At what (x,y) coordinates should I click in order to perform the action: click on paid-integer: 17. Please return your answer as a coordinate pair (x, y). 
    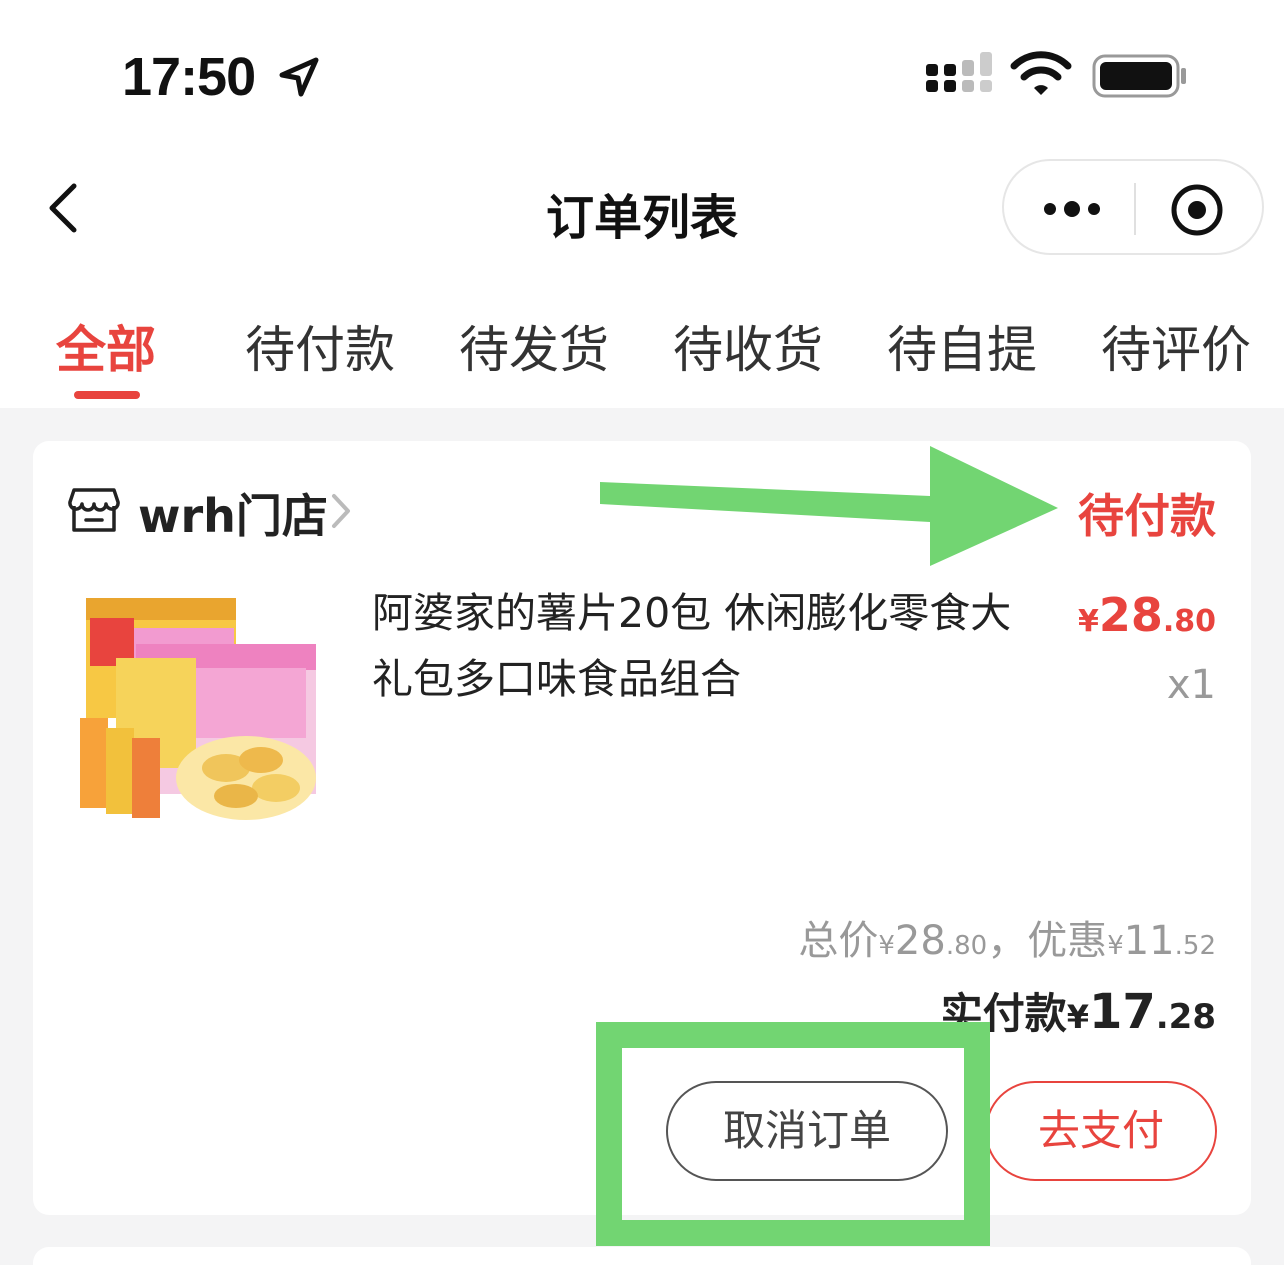
    Looking at the image, I should click on (1122, 1012).